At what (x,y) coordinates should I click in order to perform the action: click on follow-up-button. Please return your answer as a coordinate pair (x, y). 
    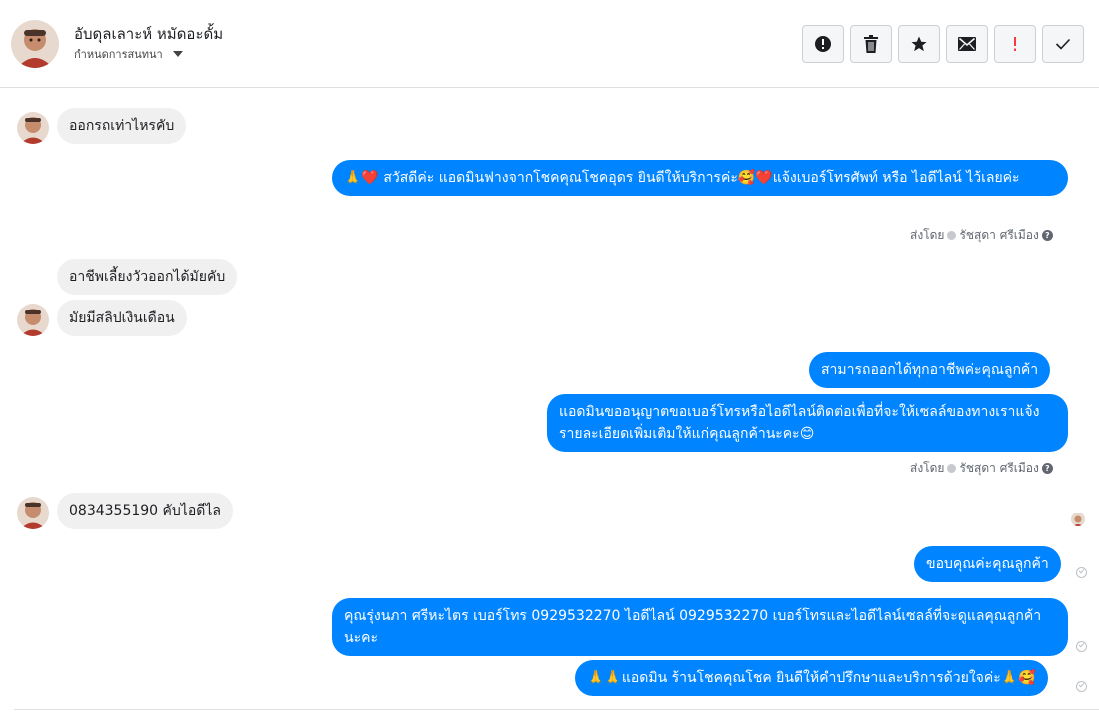
    Looking at the image, I should click on (1015, 44).